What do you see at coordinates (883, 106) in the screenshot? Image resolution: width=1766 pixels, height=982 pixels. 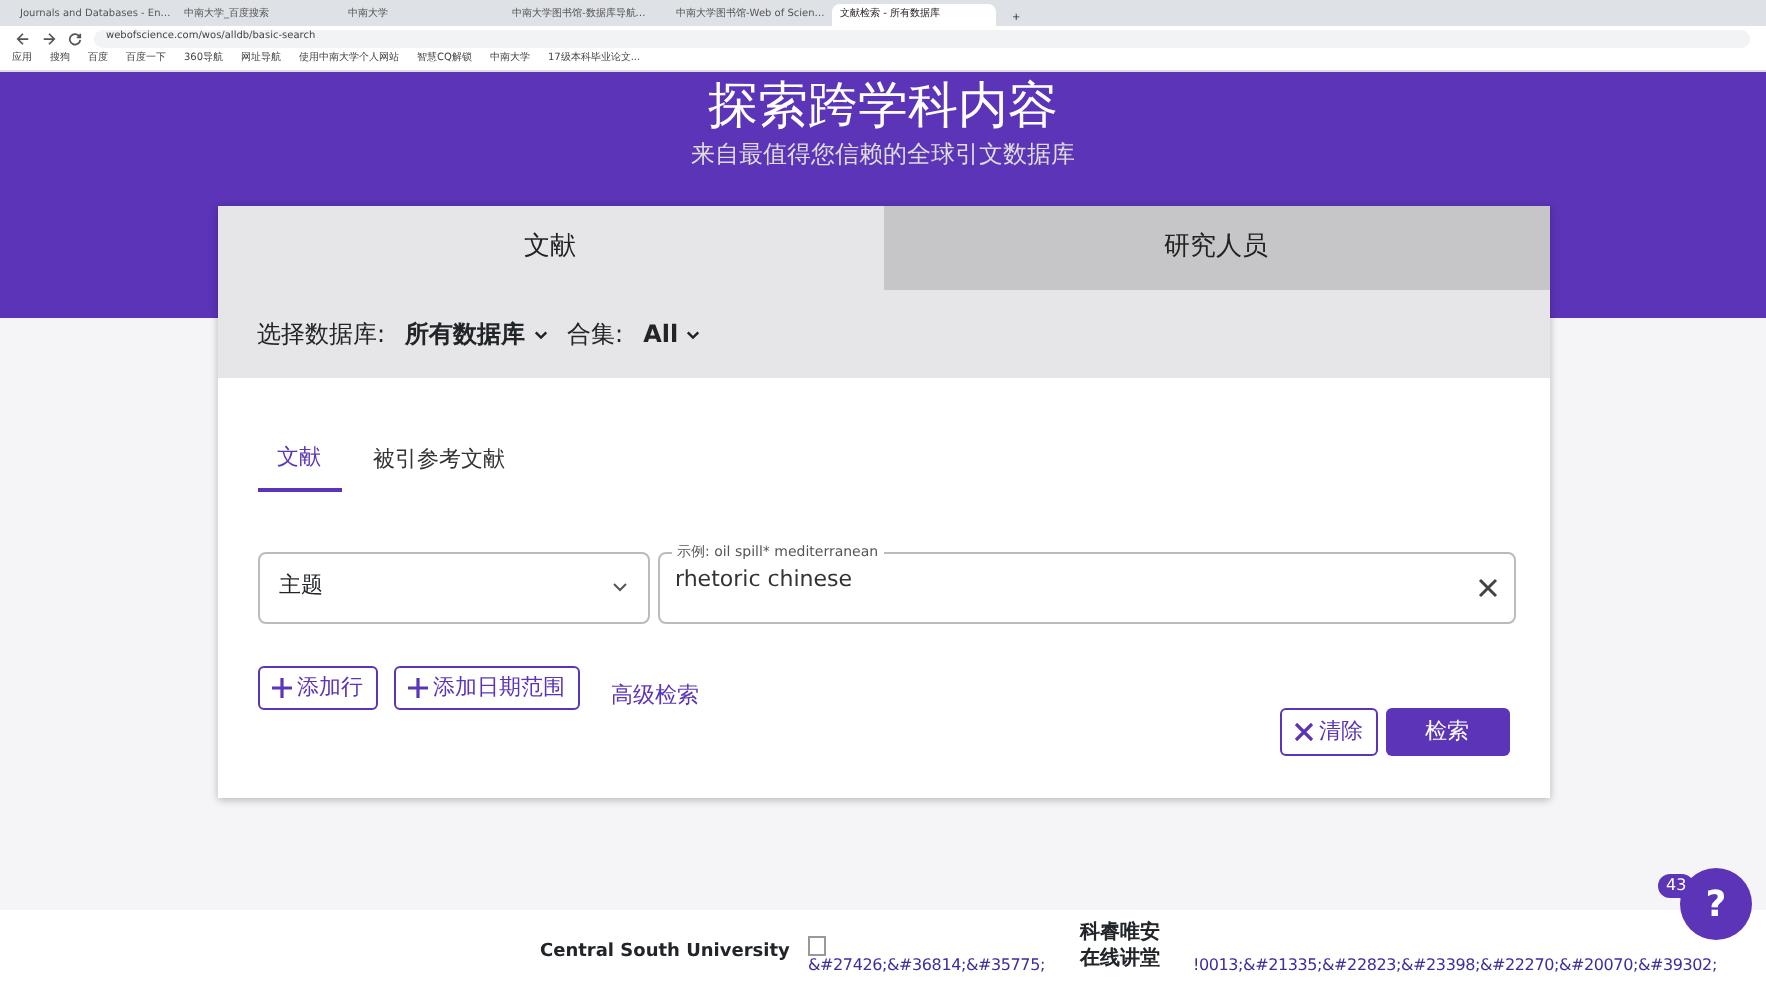 I see `hero-title: 探索跨学科内容` at bounding box center [883, 106].